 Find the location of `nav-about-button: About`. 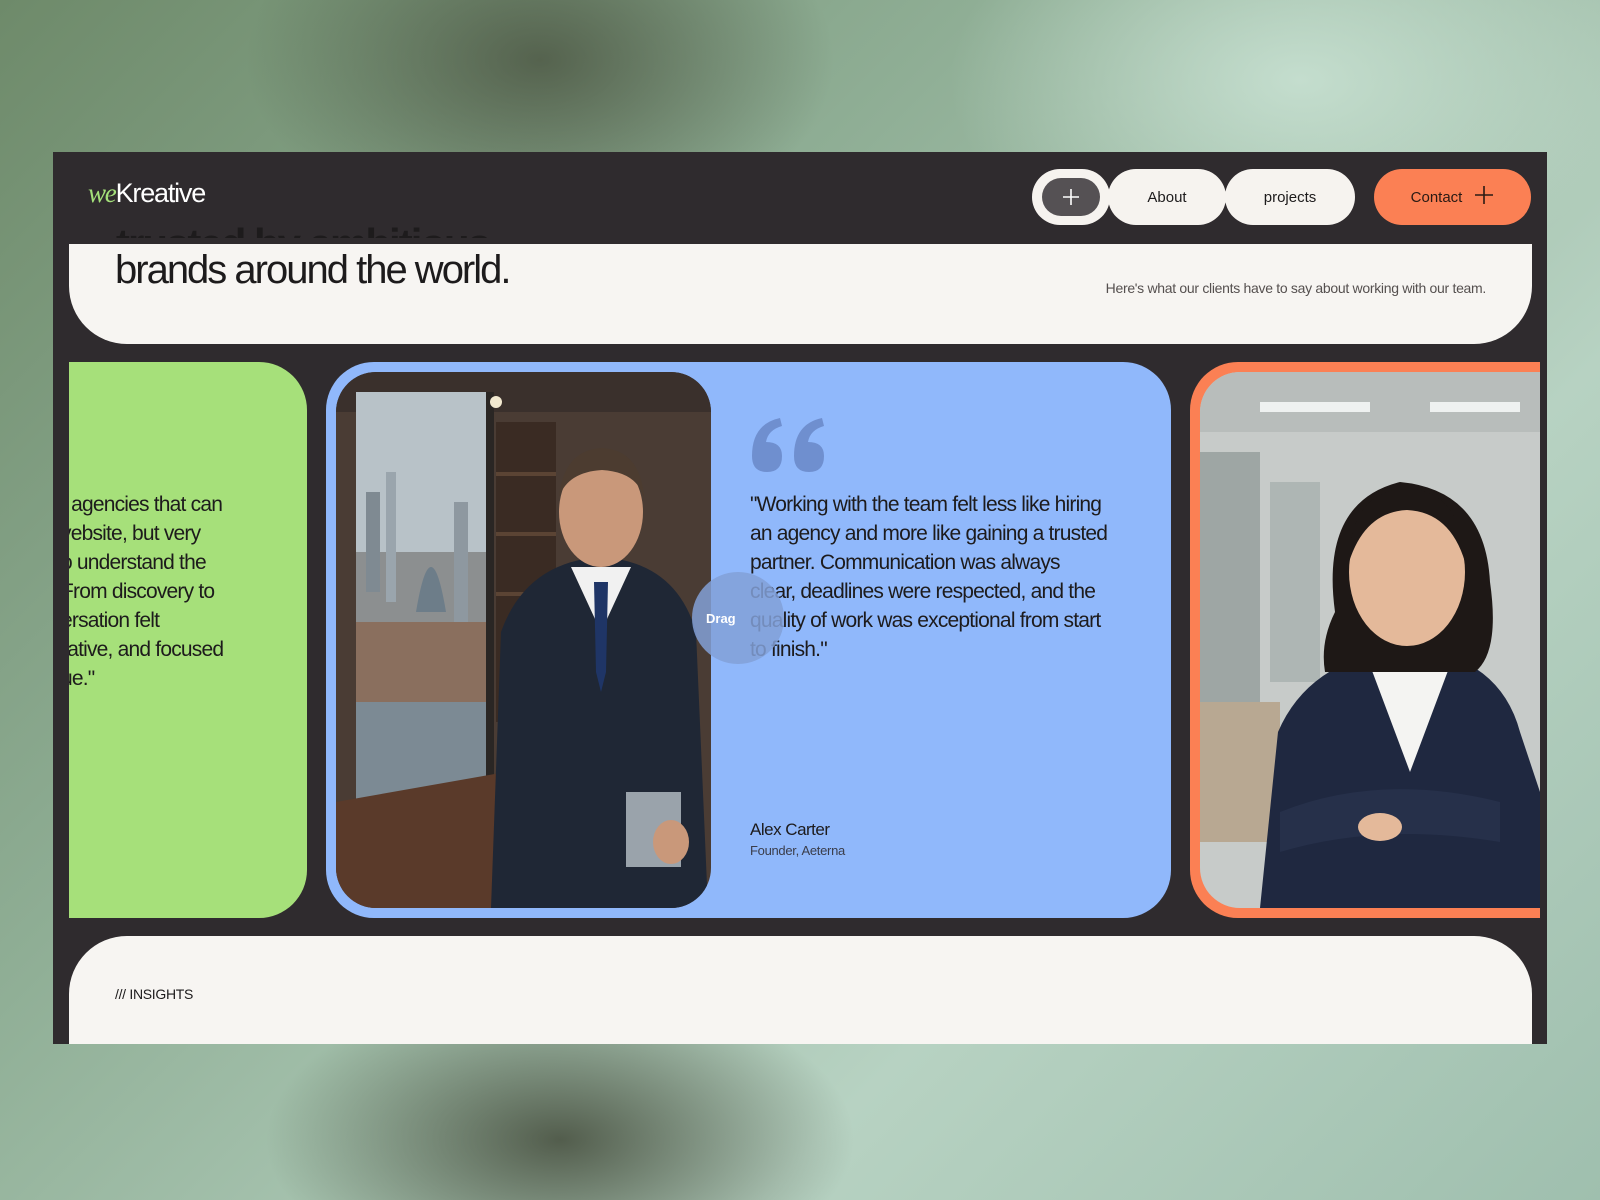

nav-about-button: About is located at coordinates (1167, 197).